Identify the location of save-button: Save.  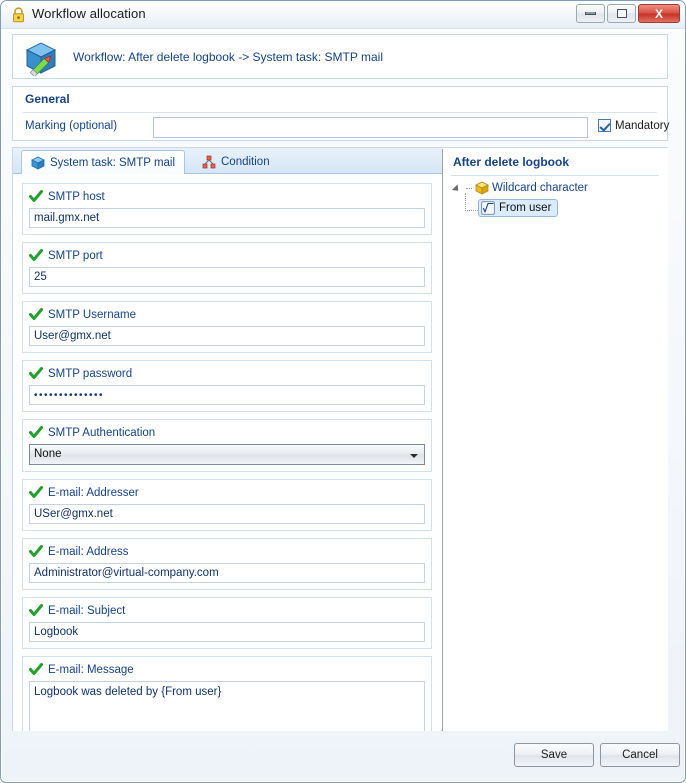
(554, 755).